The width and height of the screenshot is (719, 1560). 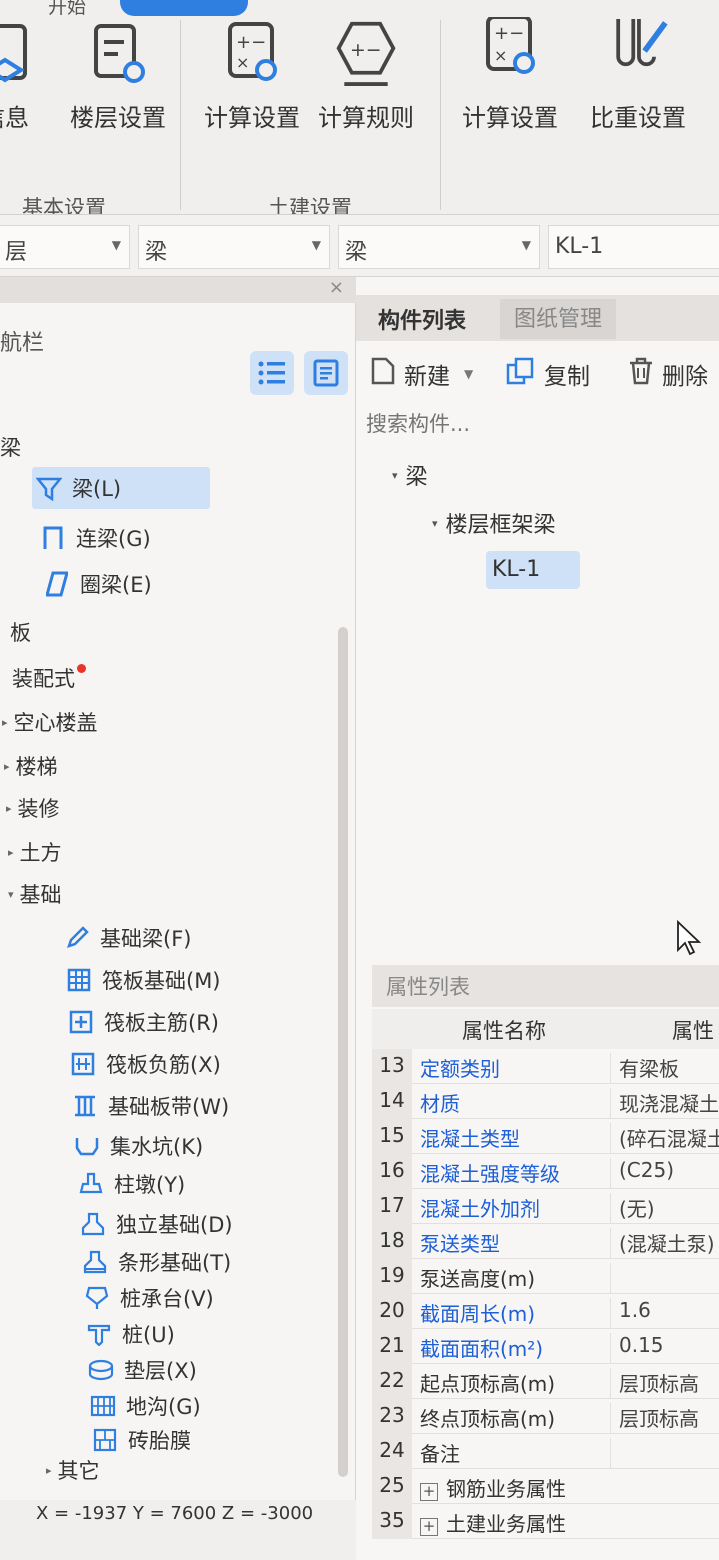 What do you see at coordinates (73, 1470) in the screenshot?
I see `tree-category-other: ▸ 其它` at bounding box center [73, 1470].